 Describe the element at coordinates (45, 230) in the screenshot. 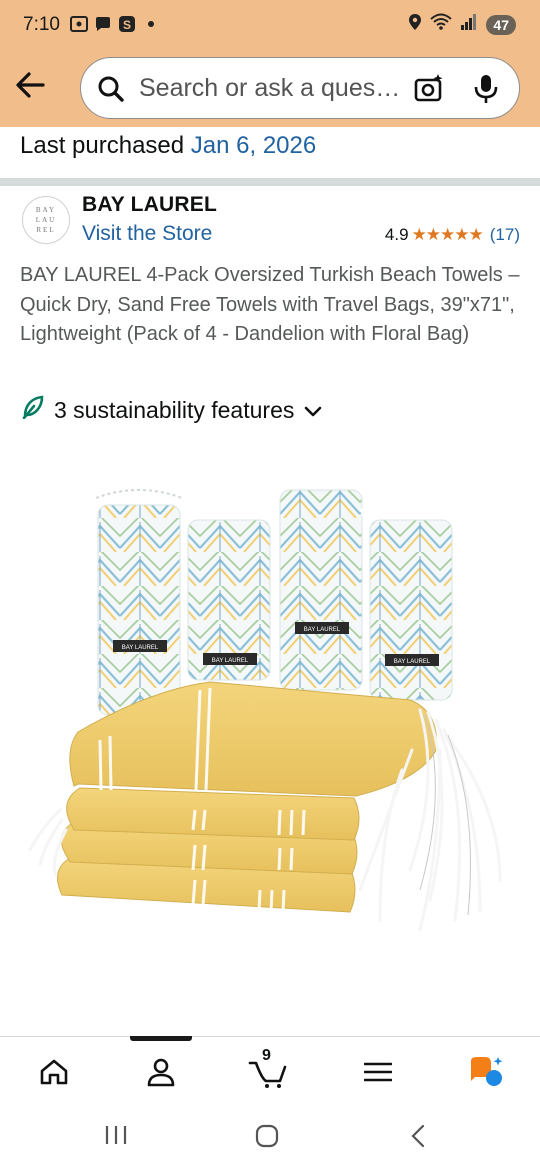

I see `svg-text: REL` at that location.